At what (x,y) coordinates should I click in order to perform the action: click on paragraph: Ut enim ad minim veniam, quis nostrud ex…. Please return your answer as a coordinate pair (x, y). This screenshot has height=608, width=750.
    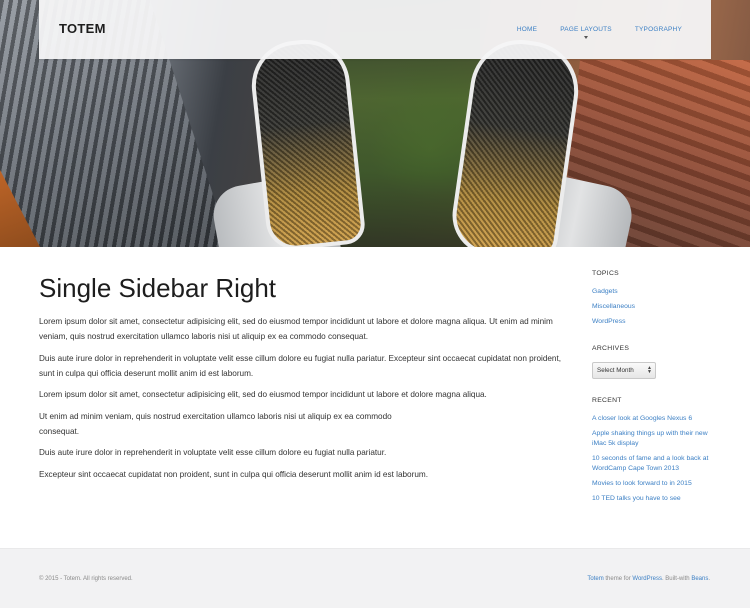
    Looking at the image, I should click on (215, 416).